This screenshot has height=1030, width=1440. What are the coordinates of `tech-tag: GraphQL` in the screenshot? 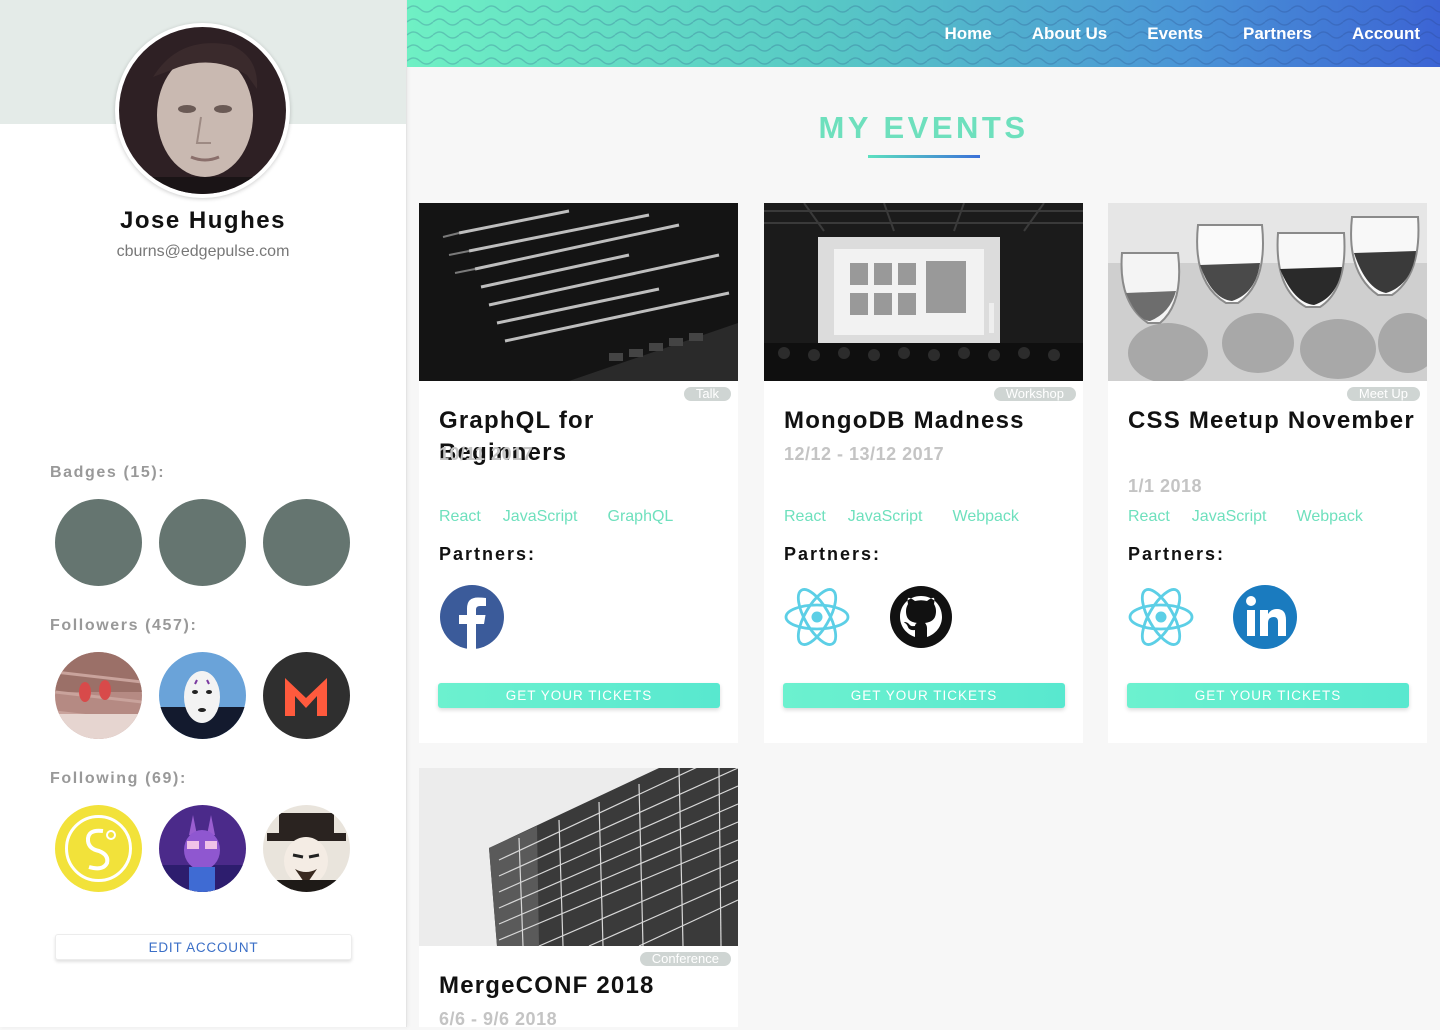 It's located at (641, 517).